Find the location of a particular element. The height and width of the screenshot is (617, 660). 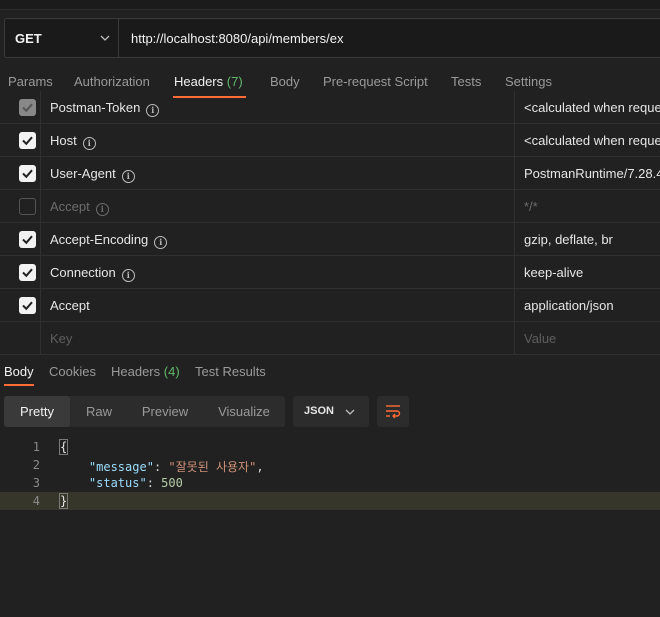

view-preview-button: Preview is located at coordinates (165, 411).